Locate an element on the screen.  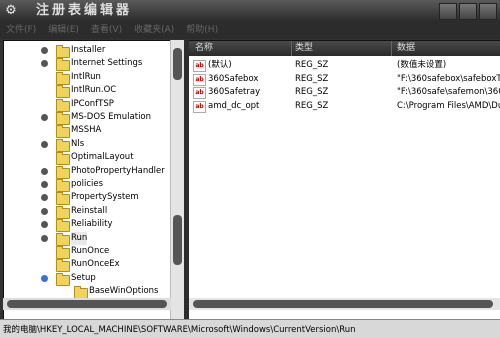
tree-item-label: IPConfTSP is located at coordinates (92, 104).